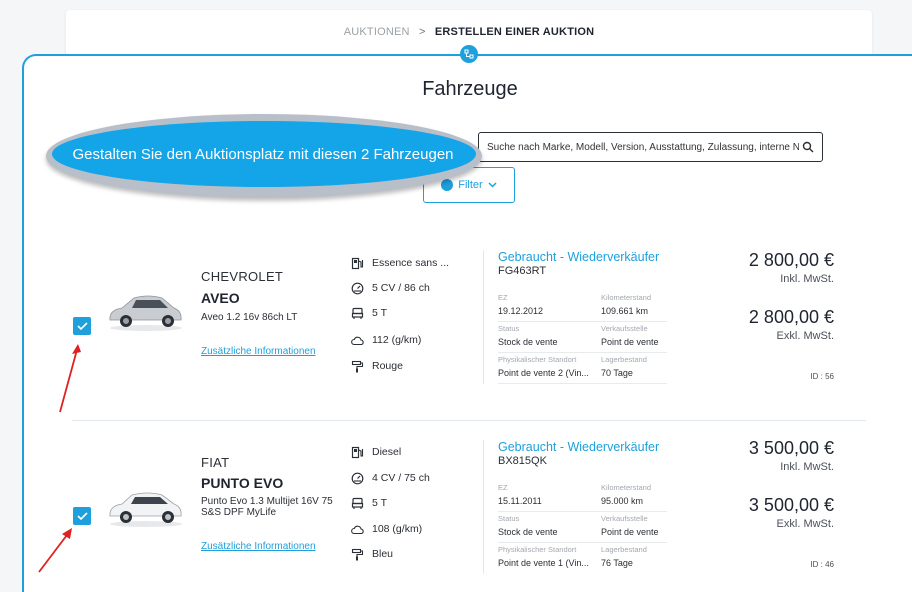 The width and height of the screenshot is (912, 592). I want to click on vehicle-model: PUNTO EVO, so click(242, 483).